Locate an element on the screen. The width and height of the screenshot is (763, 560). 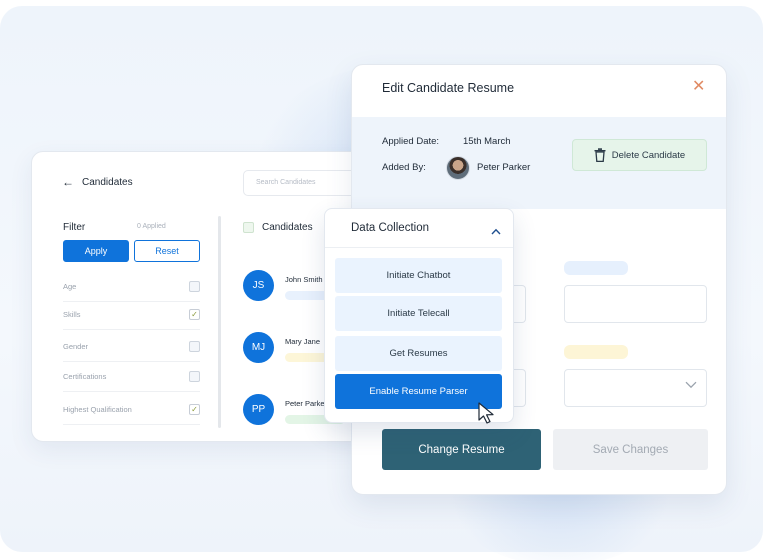
mouse-cursor-icon is located at coordinates (486, 413).